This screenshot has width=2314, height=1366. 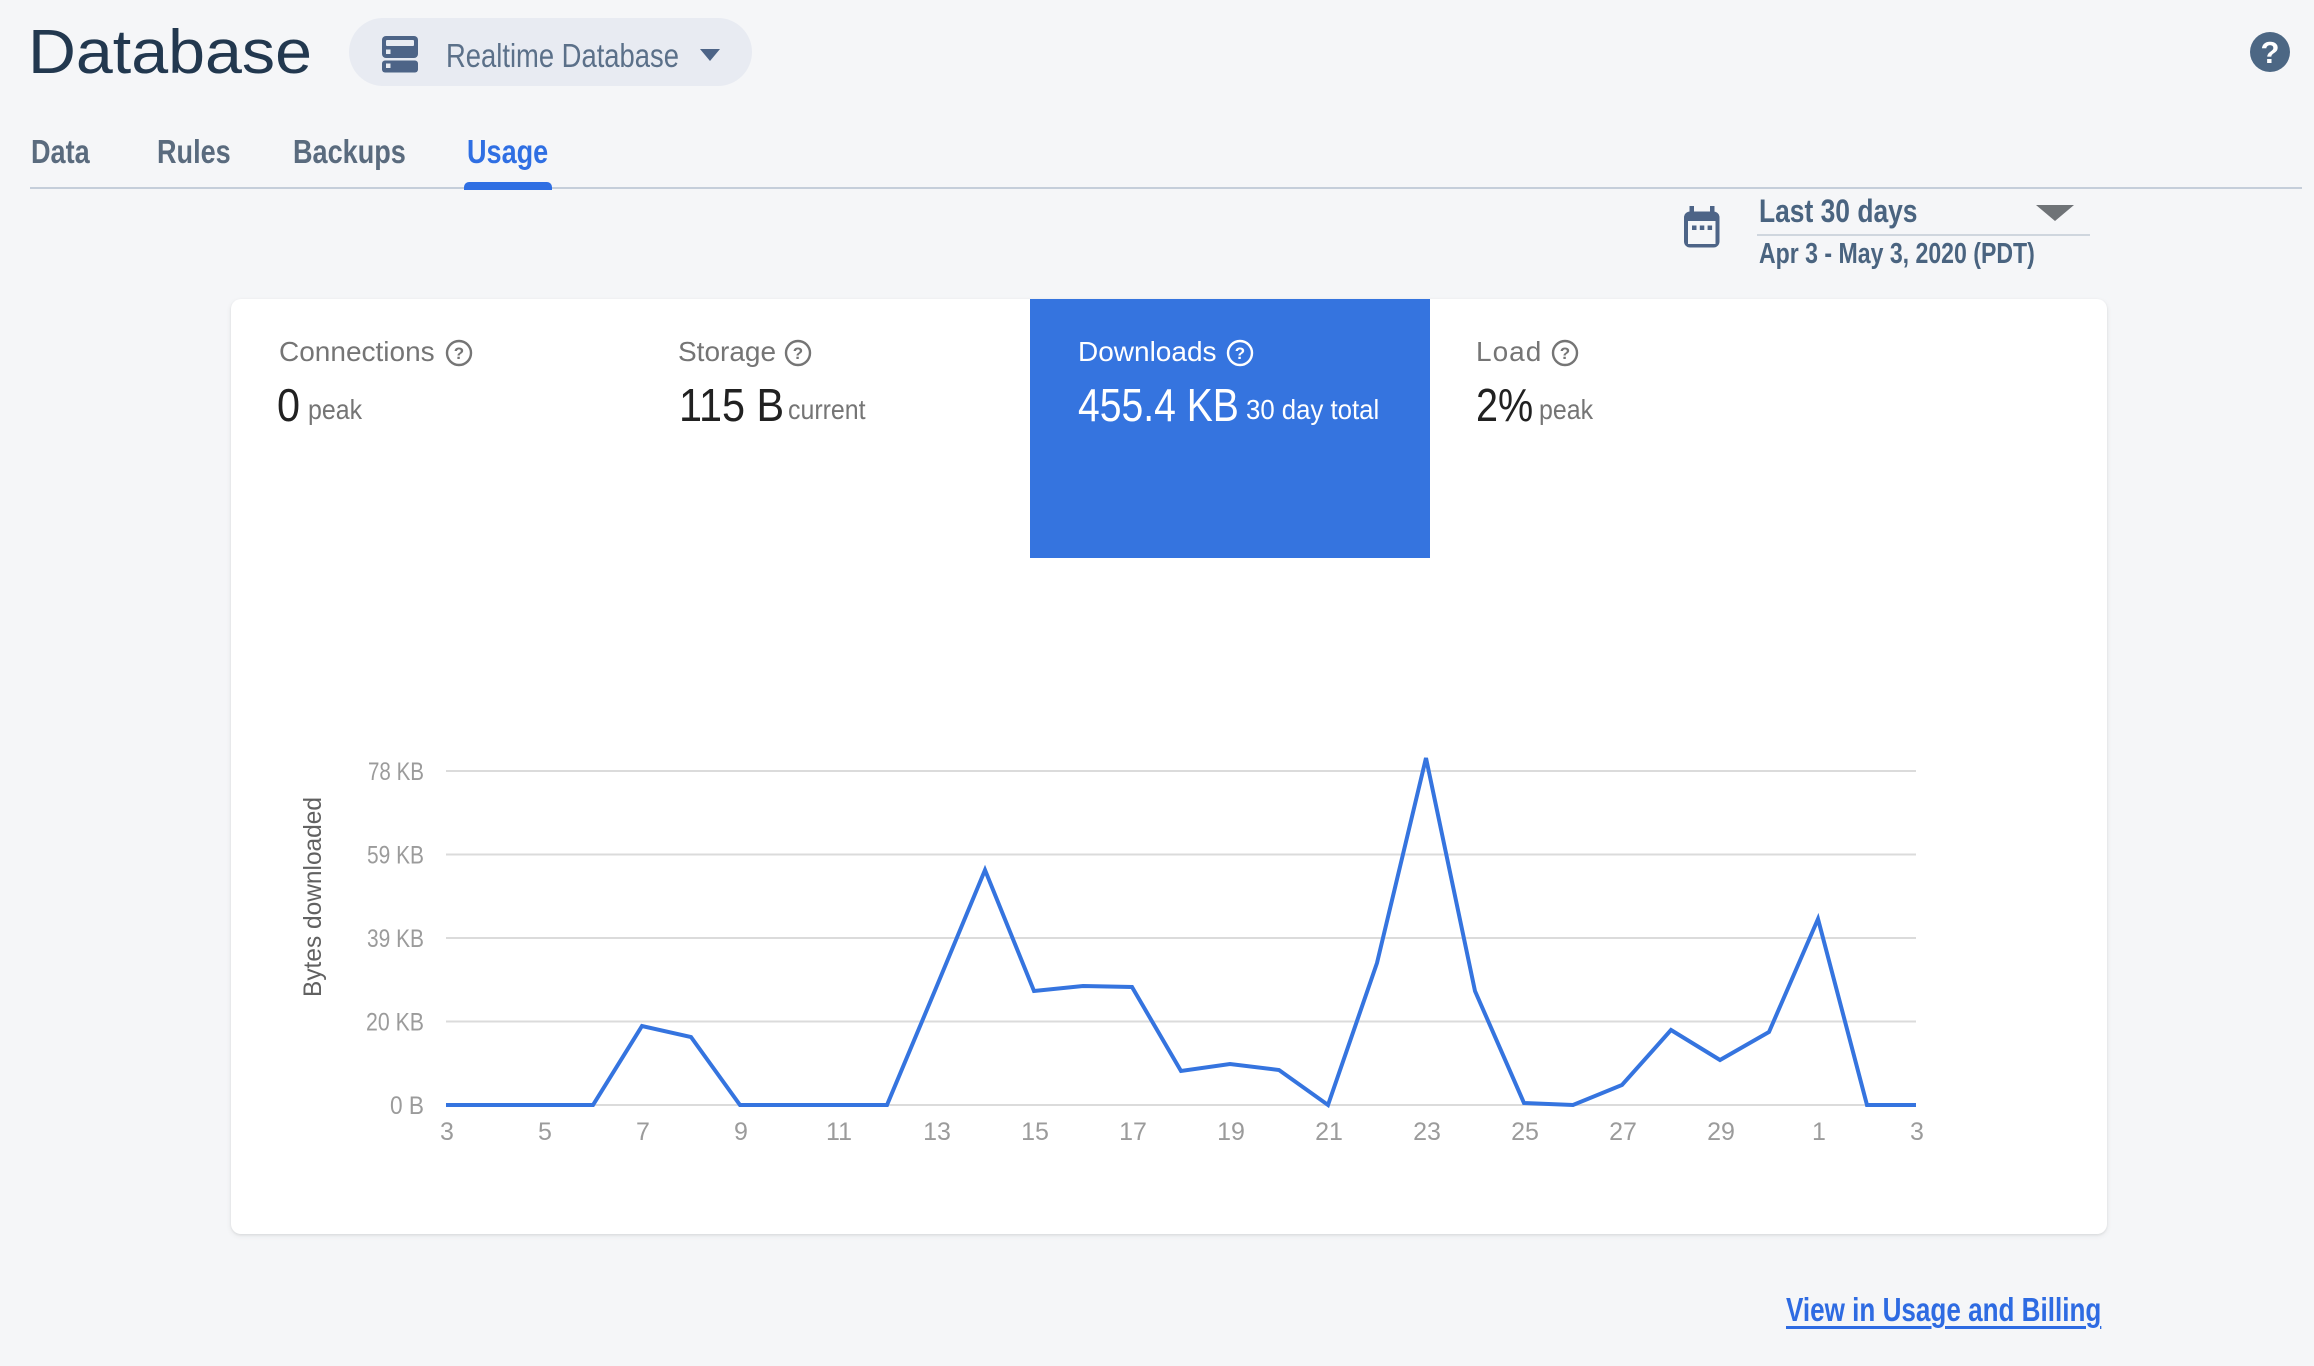 What do you see at coordinates (395, 1023) in the screenshot?
I see `svg-text: 20 KB` at bounding box center [395, 1023].